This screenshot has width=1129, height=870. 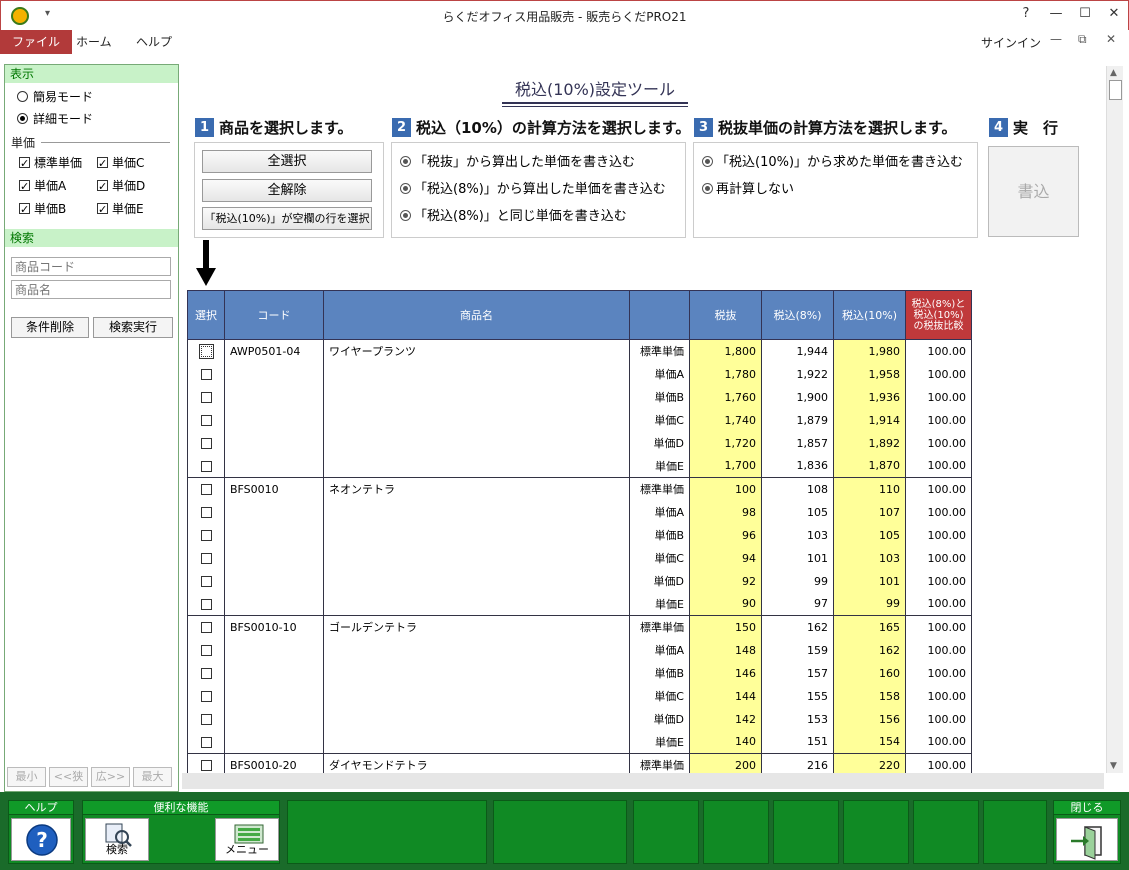 What do you see at coordinates (725, 397) in the screenshot?
I see `row-net-price: 1,760` at bounding box center [725, 397].